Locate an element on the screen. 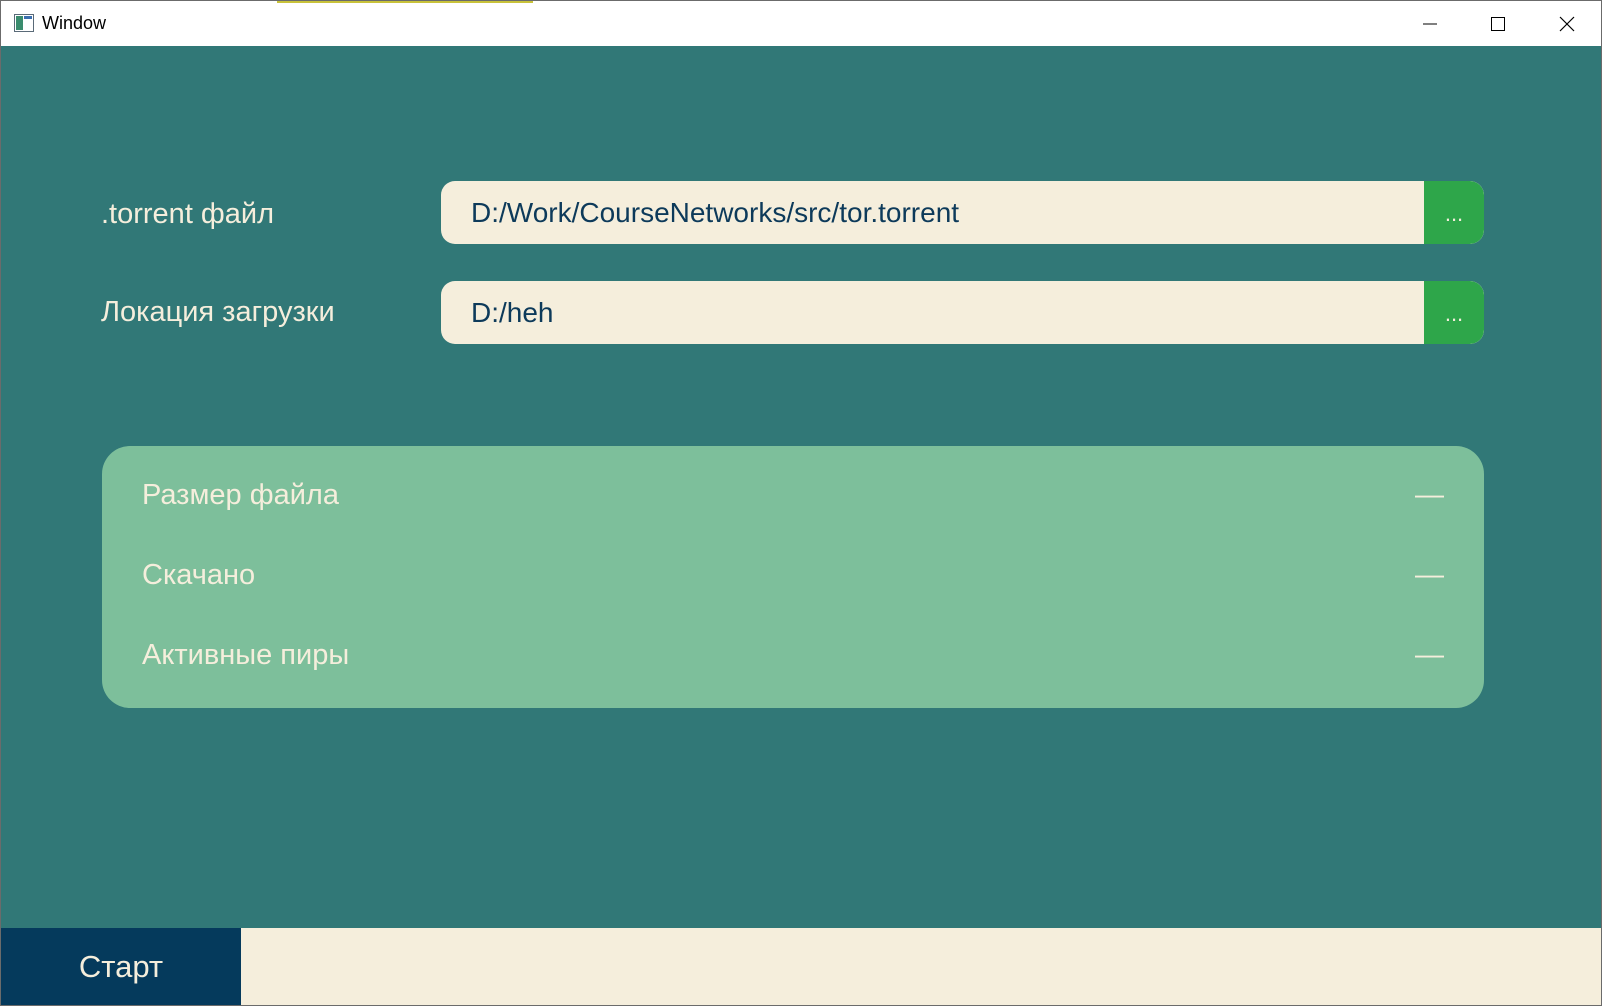  window-title: Window is located at coordinates (74, 23).